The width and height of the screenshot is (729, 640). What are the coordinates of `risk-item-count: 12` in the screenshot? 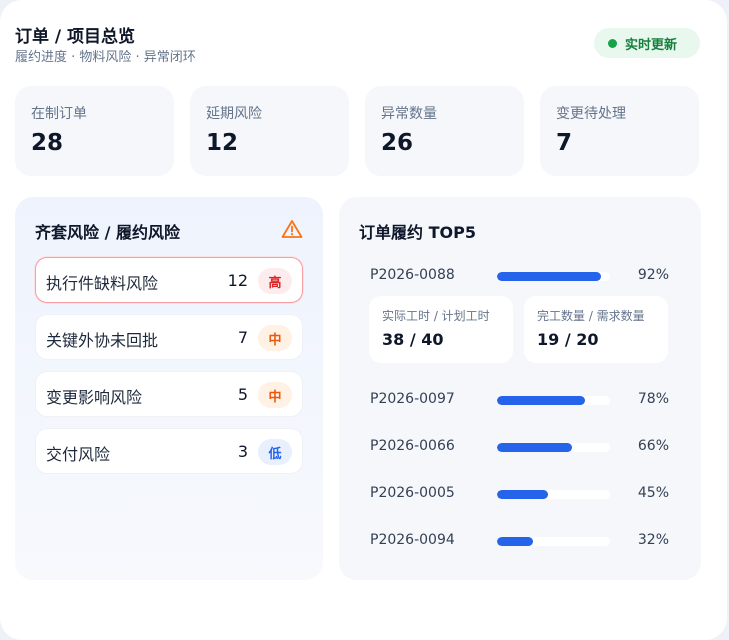 It's located at (237, 280).